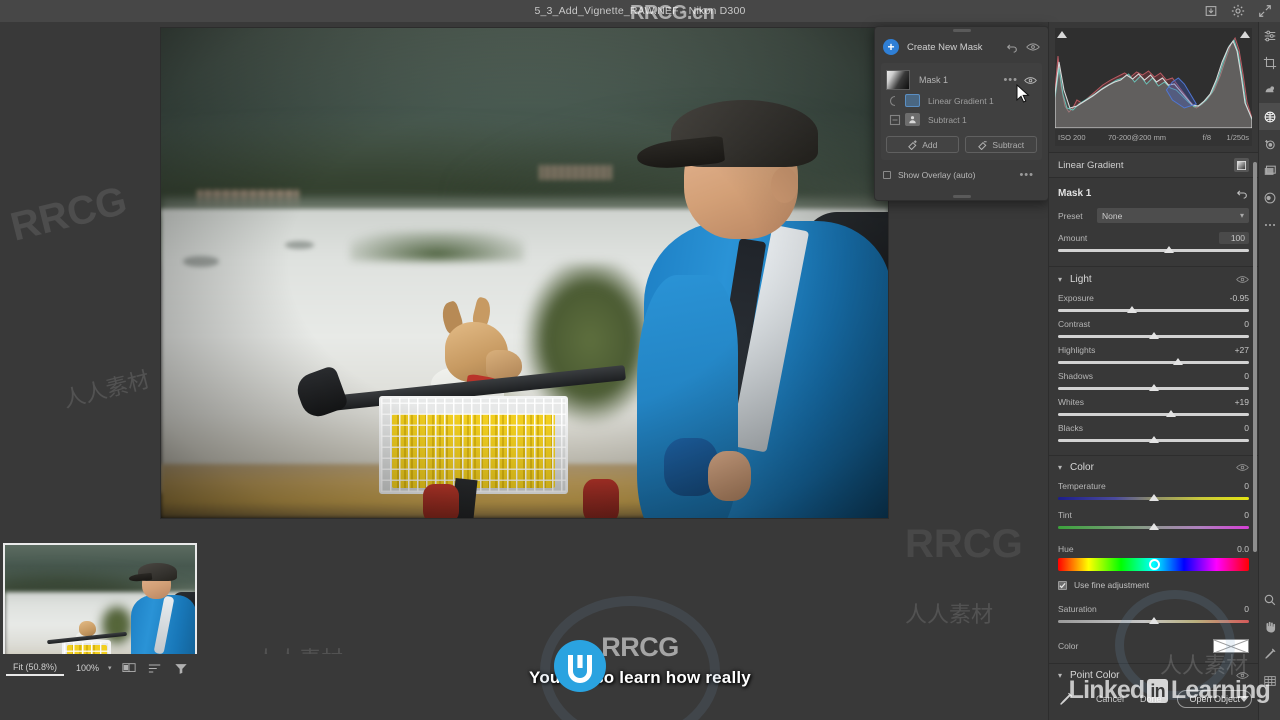 The height and width of the screenshot is (720, 1280). I want to click on gear-icon, so click(1238, 11).